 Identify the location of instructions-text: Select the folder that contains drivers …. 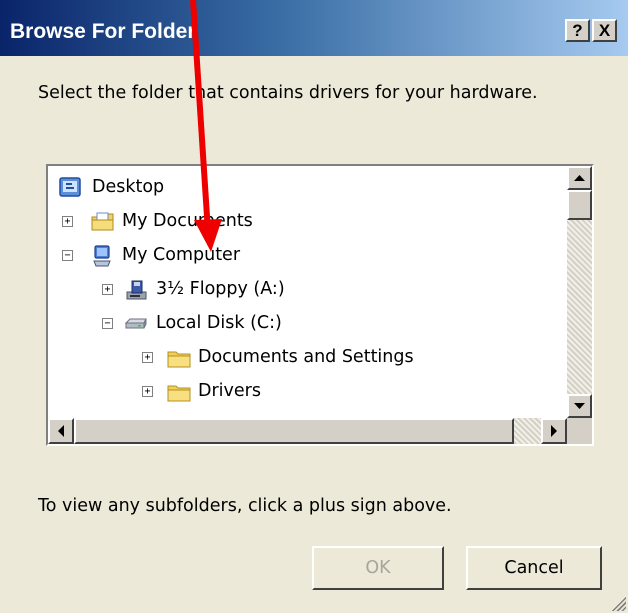
(288, 93).